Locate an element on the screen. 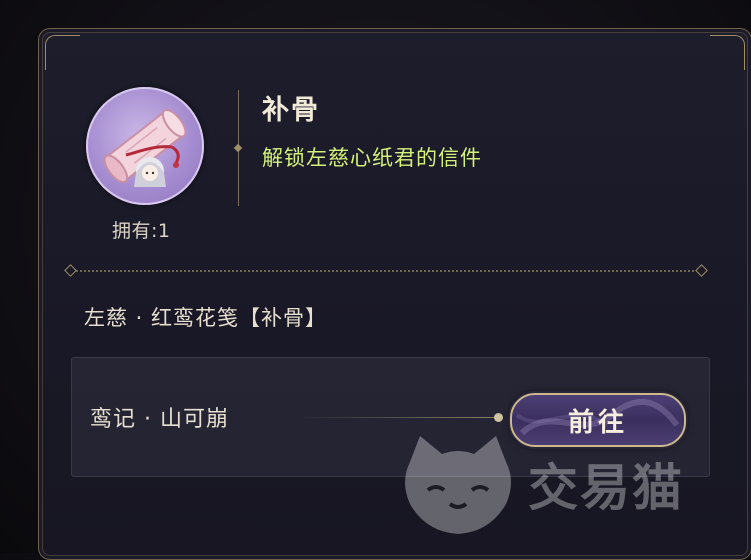 This screenshot has width=751, height=560. watermark-text: 交易猫 is located at coordinates (606, 488).